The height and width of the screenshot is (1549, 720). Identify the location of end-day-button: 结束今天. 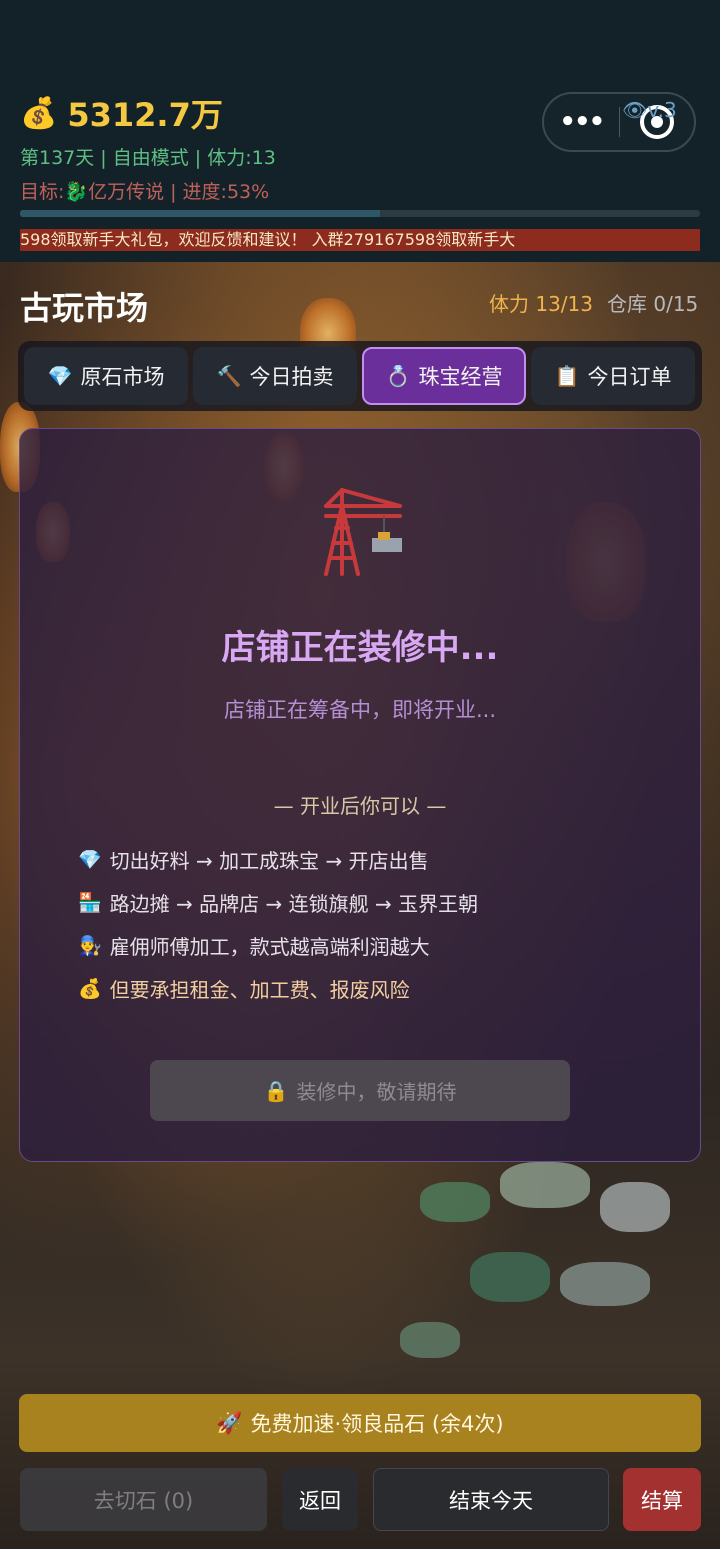
(491, 1499).